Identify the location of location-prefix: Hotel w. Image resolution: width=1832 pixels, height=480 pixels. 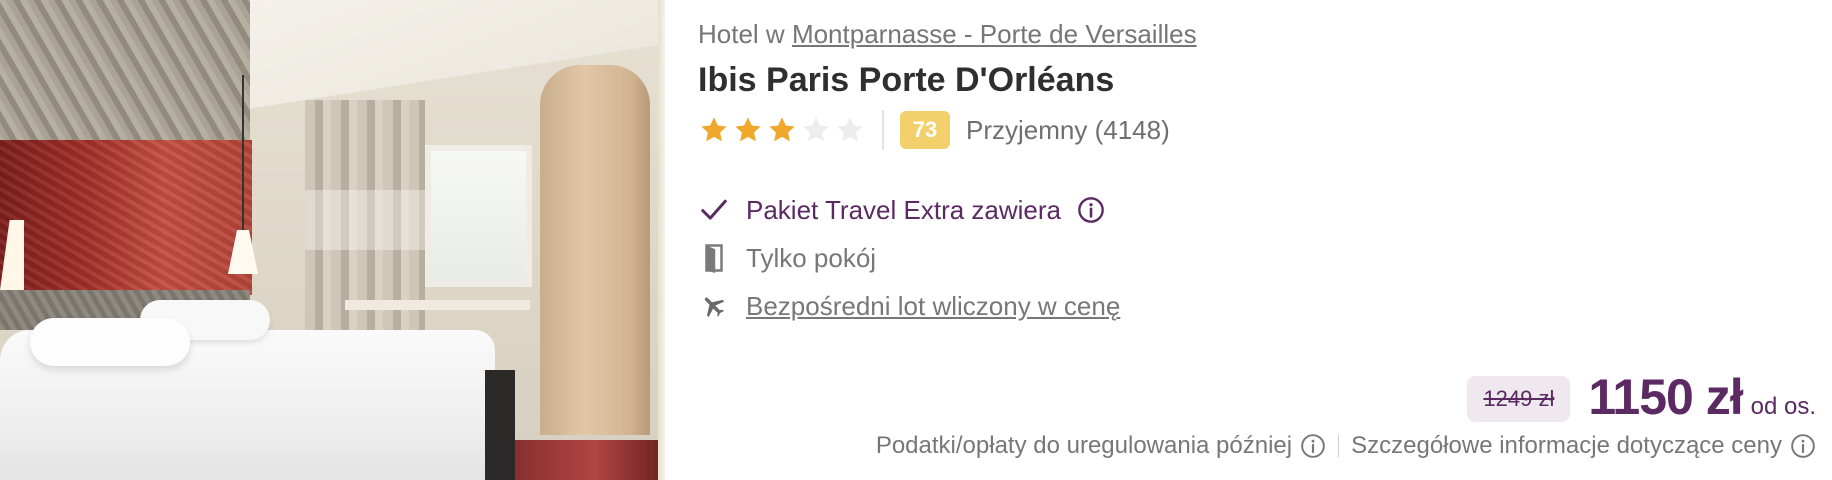
(741, 34).